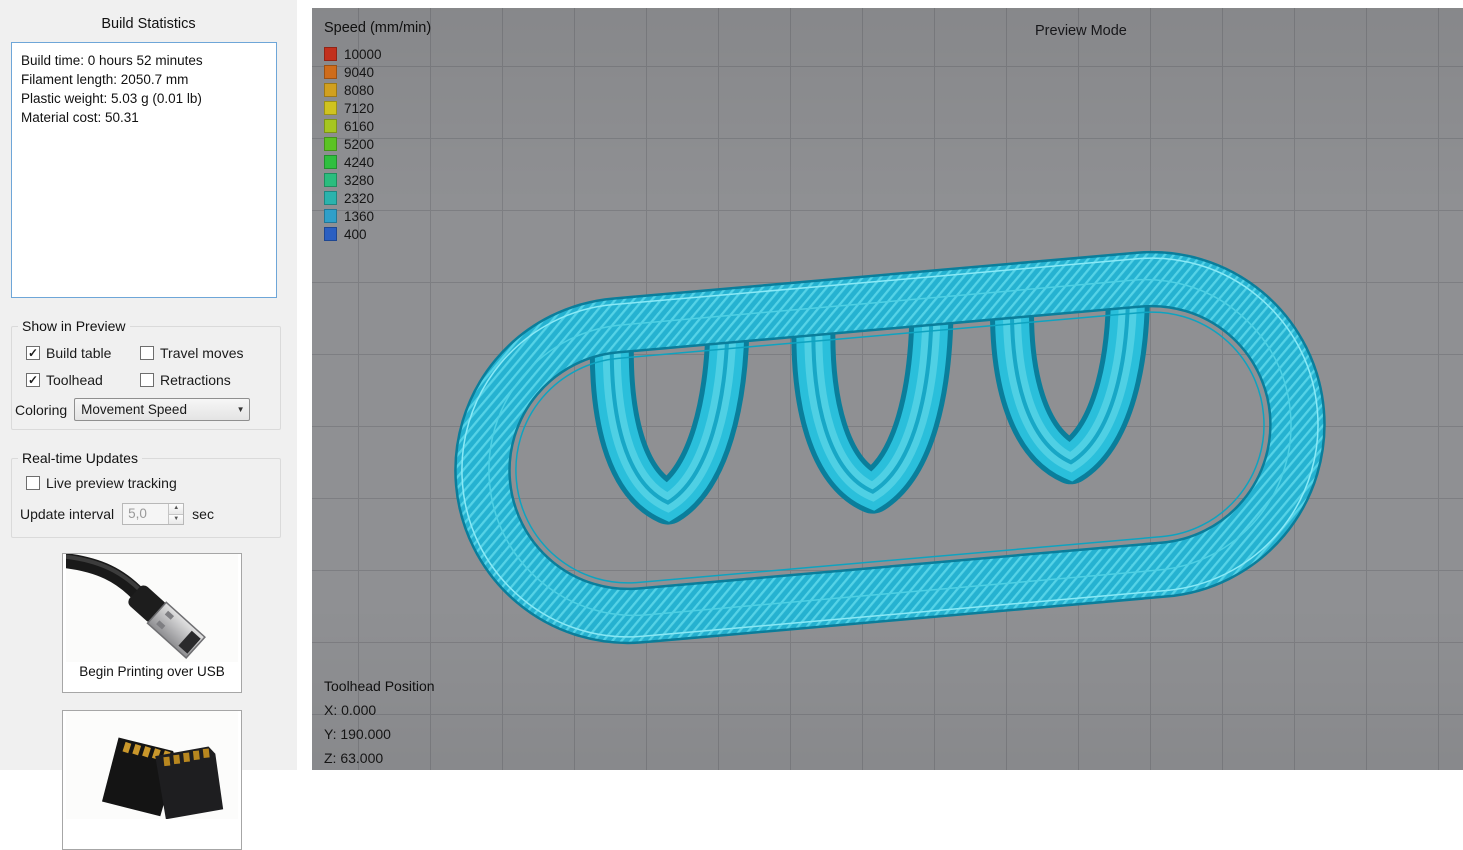 This screenshot has width=1463, height=850. I want to click on coloring-dropdown: Movement Speed ▼, so click(162, 409).